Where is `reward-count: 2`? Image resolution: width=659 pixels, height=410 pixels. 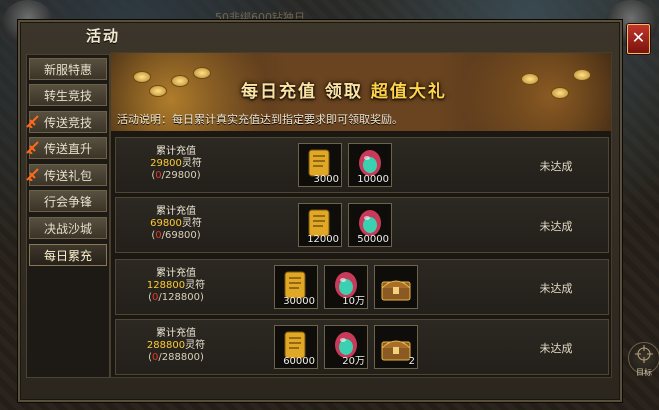 reward-count: 2 is located at coordinates (411, 361).